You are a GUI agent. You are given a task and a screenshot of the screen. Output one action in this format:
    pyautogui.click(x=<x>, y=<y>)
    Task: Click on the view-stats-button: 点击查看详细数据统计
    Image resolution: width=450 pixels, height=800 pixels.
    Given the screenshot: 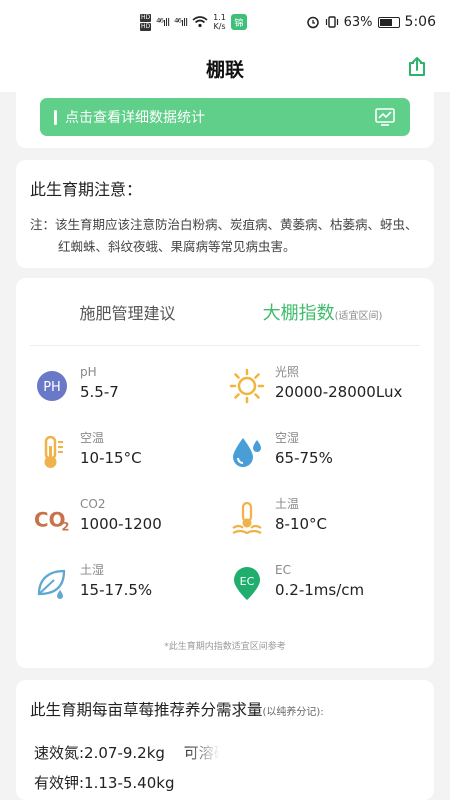 What is the action you would take?
    pyautogui.click(x=225, y=117)
    